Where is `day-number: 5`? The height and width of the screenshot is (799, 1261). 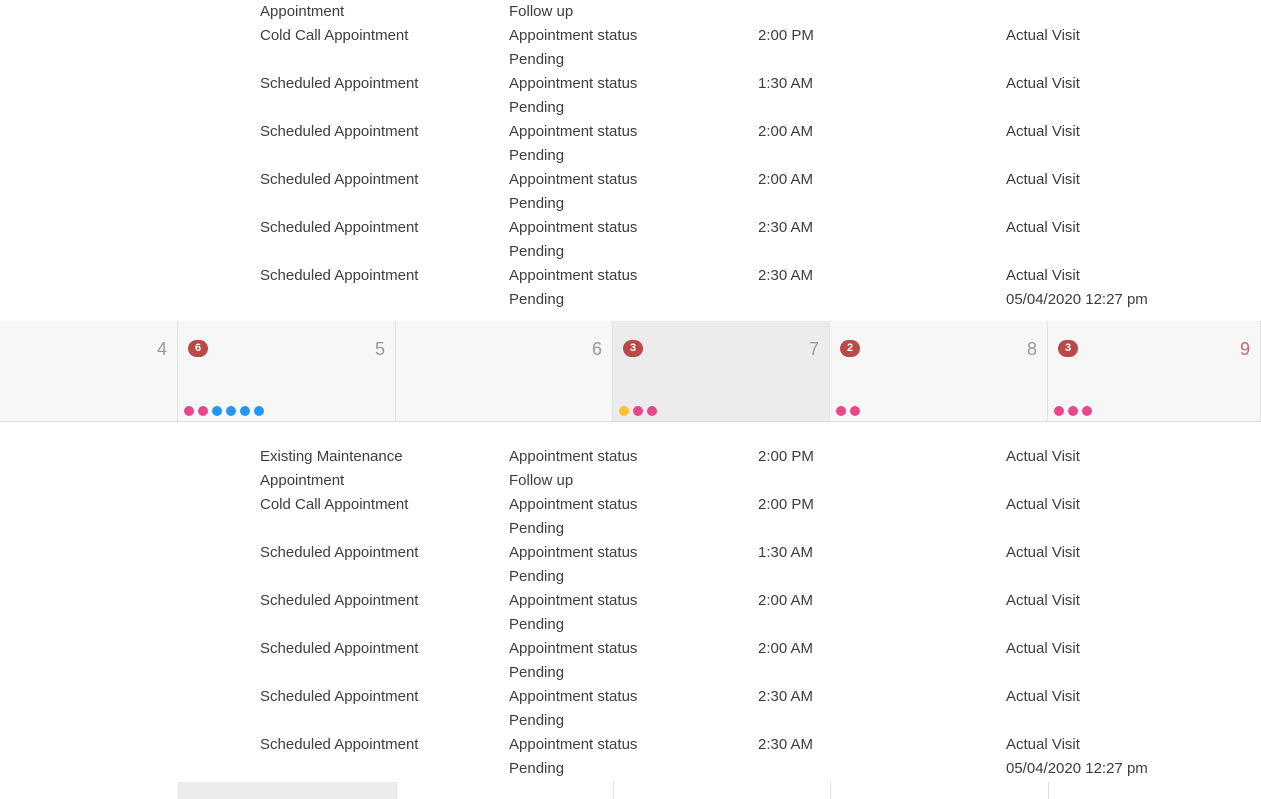 day-number: 5 is located at coordinates (379, 349).